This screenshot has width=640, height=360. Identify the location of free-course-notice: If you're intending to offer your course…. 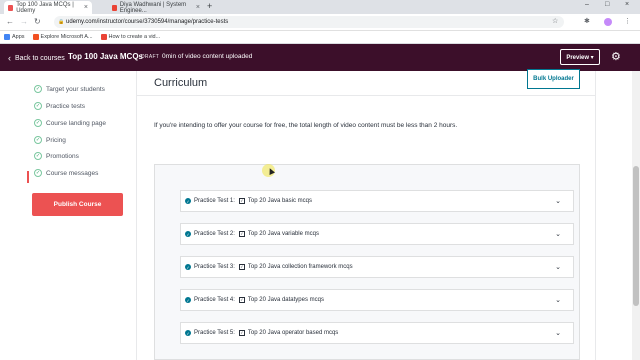
(306, 125).